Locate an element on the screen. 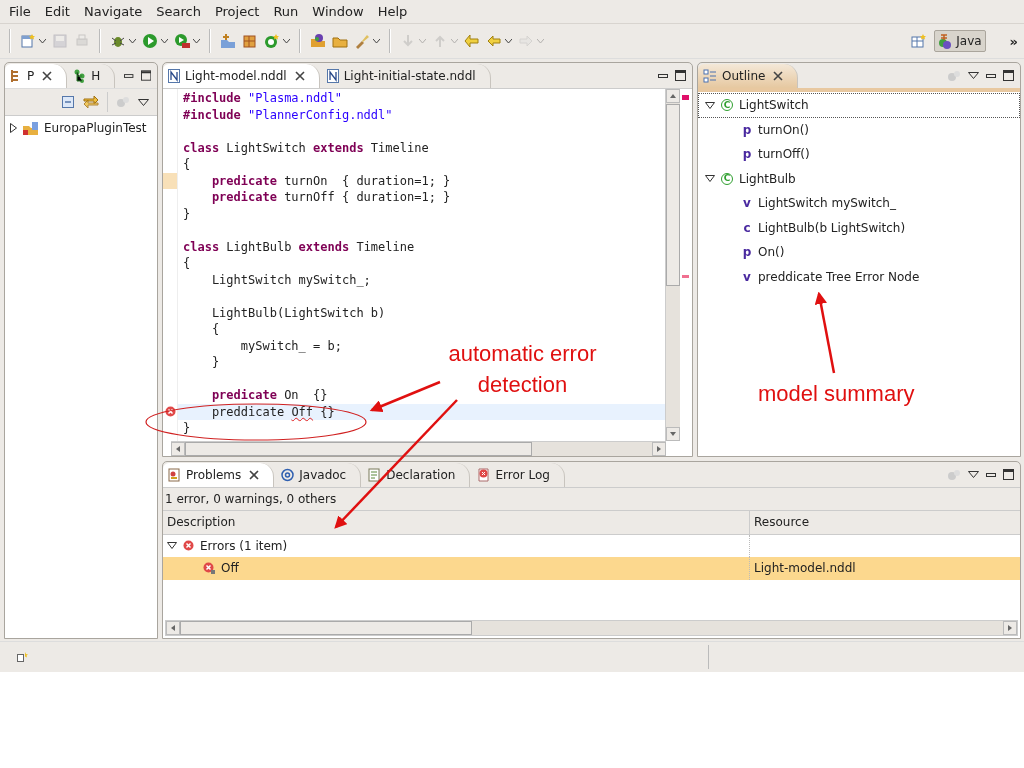  code-line: LightBulb(LightSwitch b) is located at coordinates (298, 312).